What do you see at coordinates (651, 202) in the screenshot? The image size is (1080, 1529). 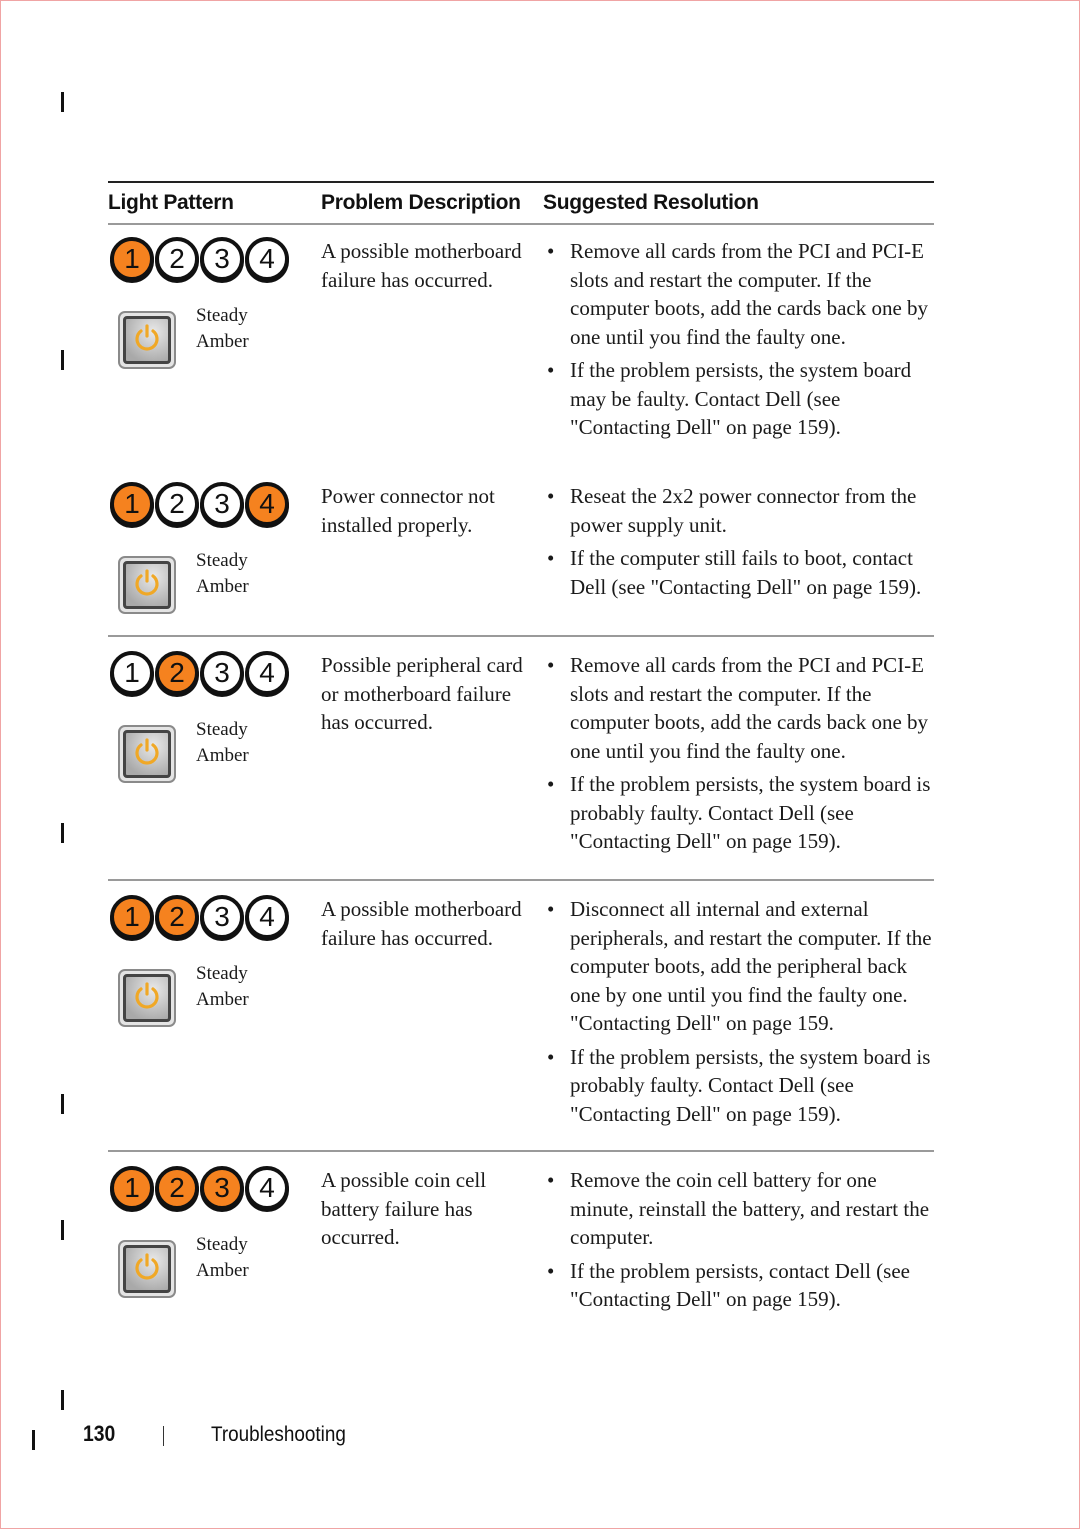 I see `header-suggested-resolution: Suggested Resolution` at bounding box center [651, 202].